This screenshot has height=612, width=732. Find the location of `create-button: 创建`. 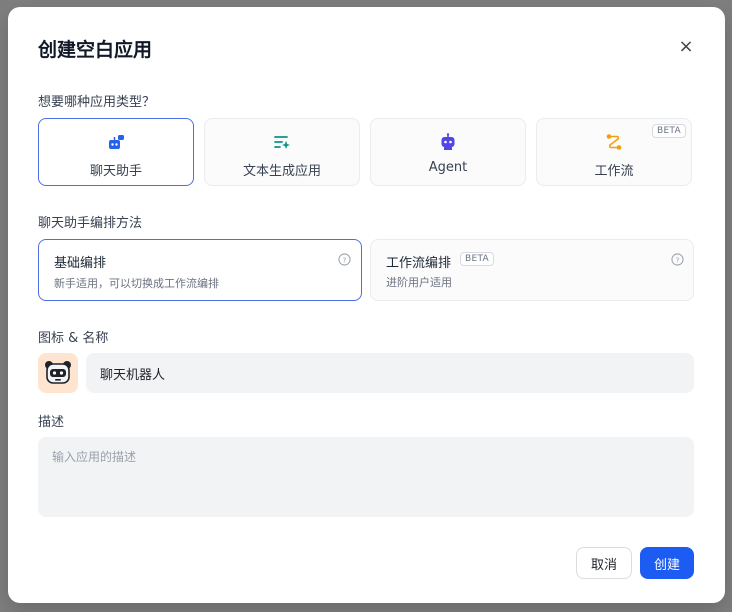

create-button: 创建 is located at coordinates (667, 563).